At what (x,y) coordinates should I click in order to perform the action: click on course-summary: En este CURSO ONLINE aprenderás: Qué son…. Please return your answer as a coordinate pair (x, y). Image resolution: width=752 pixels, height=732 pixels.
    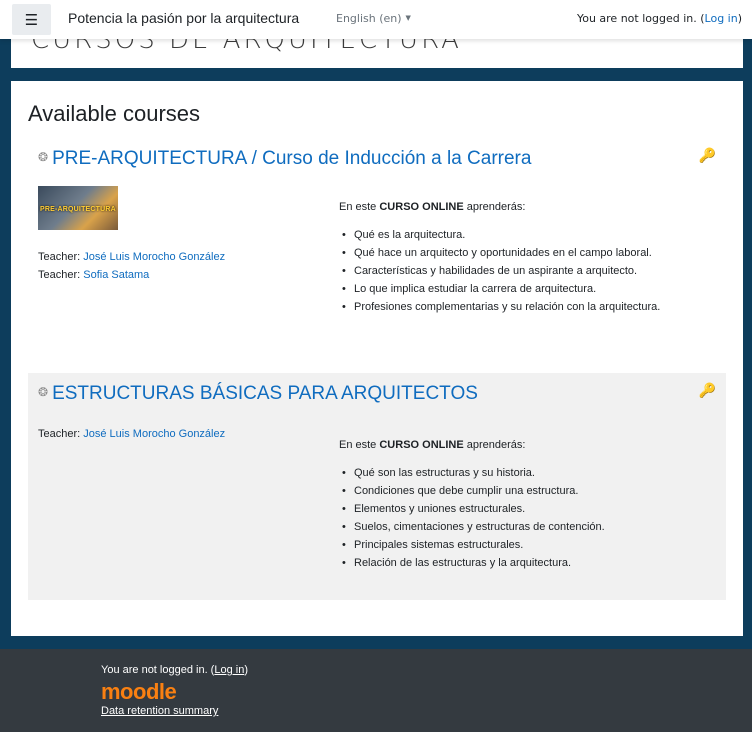
    Looking at the image, I should click on (529, 505).